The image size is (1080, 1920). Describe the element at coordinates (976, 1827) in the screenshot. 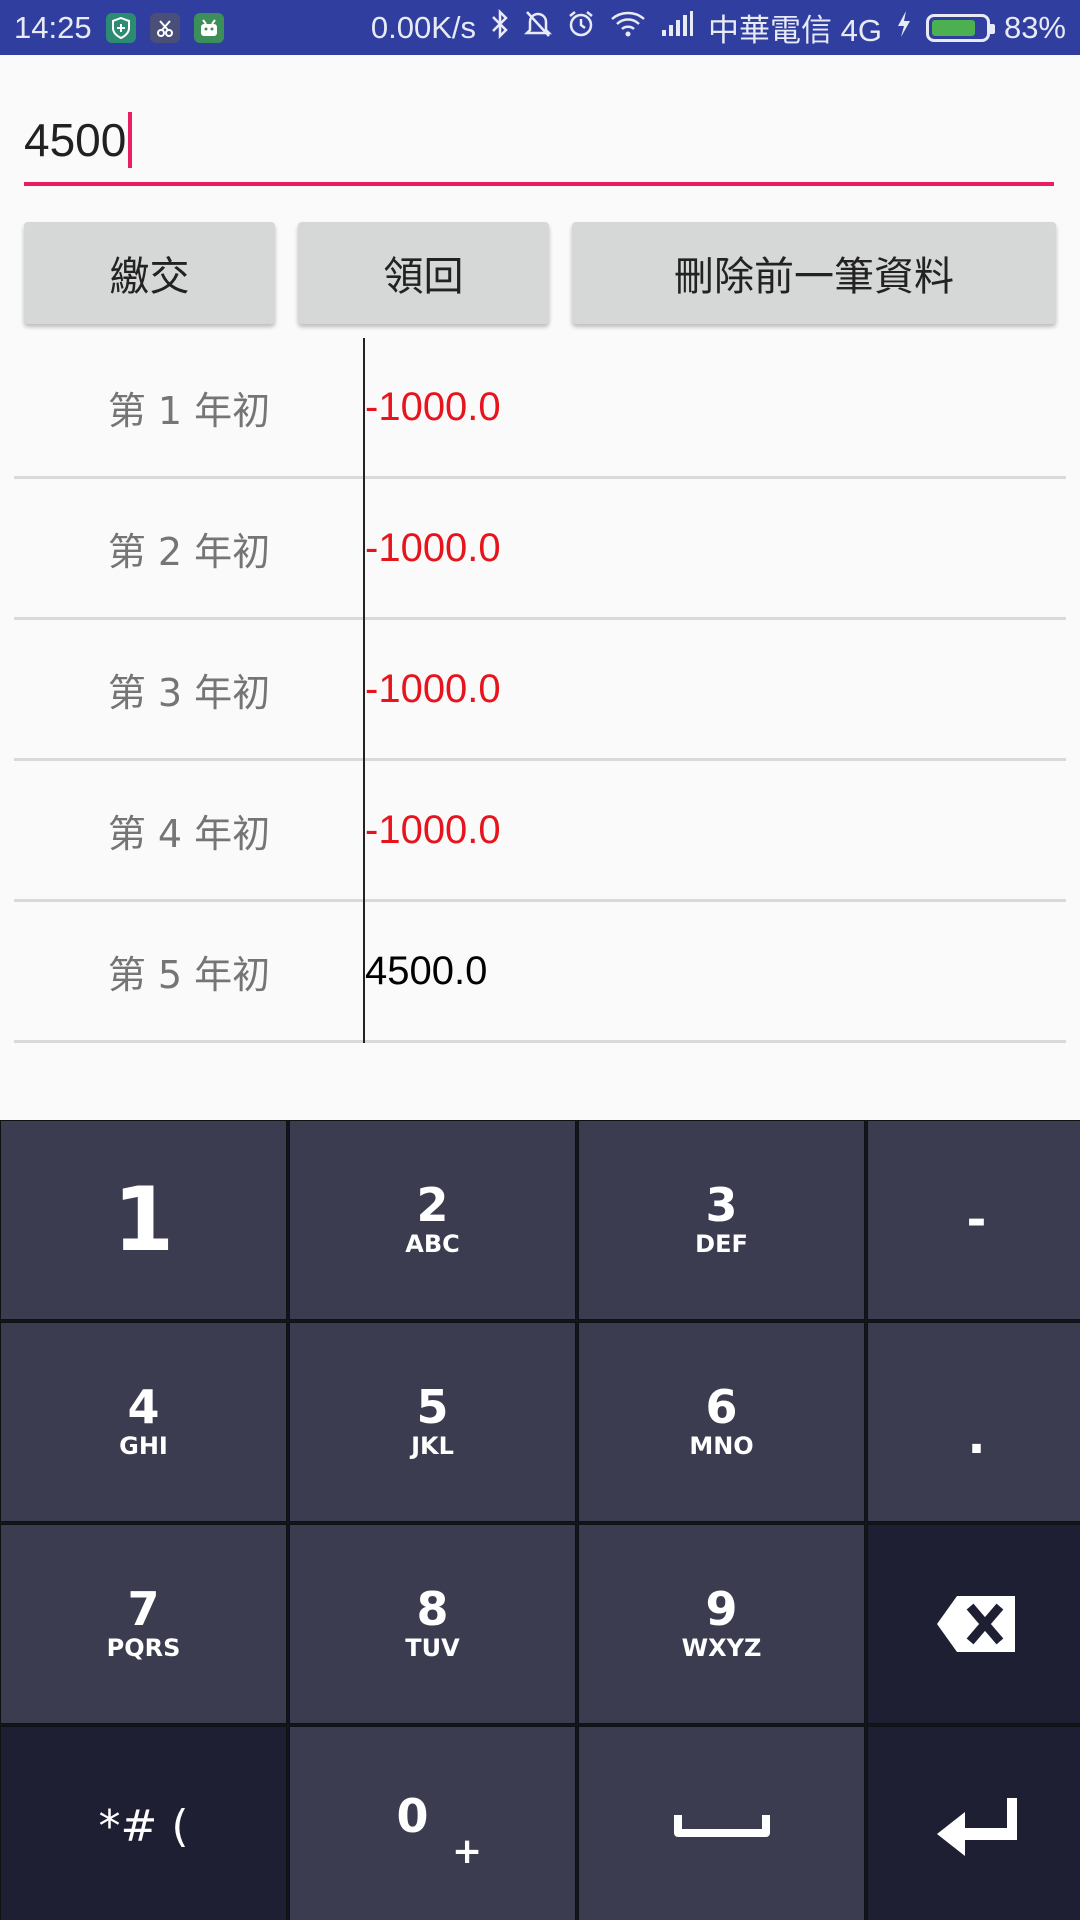

I see `enter-icon` at that location.